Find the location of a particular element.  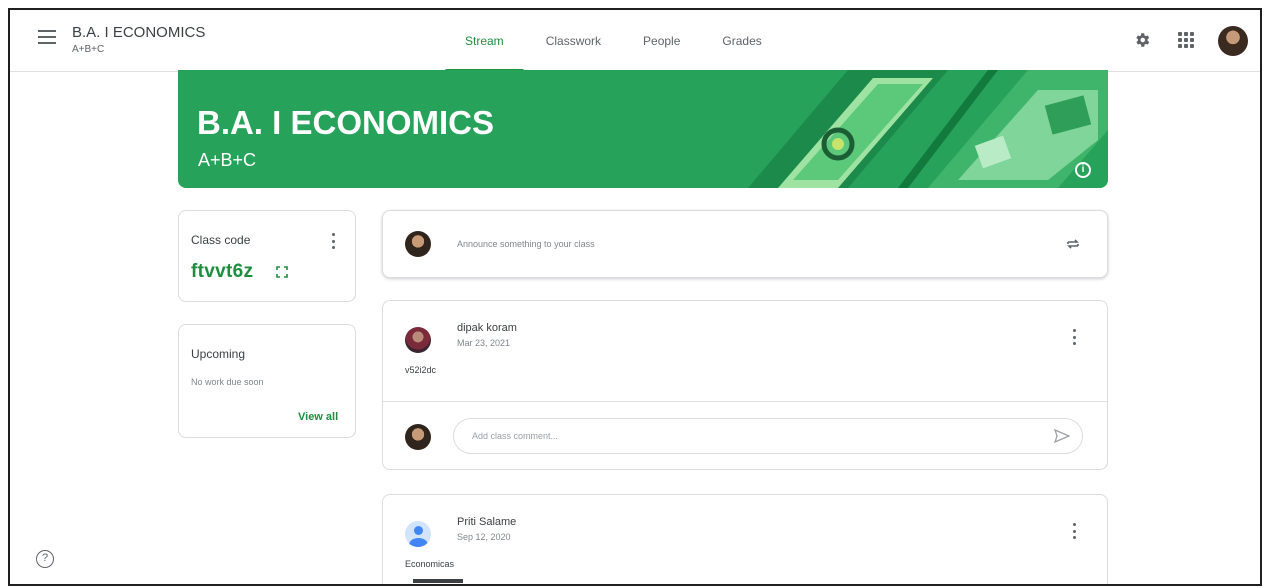

tab-classwork: Classwork is located at coordinates (573, 41).